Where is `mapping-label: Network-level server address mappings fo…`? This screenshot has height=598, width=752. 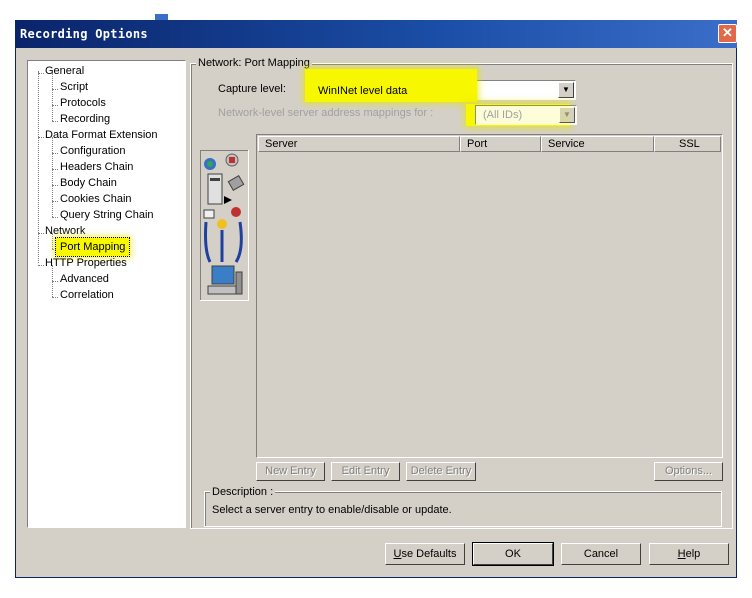
mapping-label: Network-level server address mappings fo… is located at coordinates (326, 113).